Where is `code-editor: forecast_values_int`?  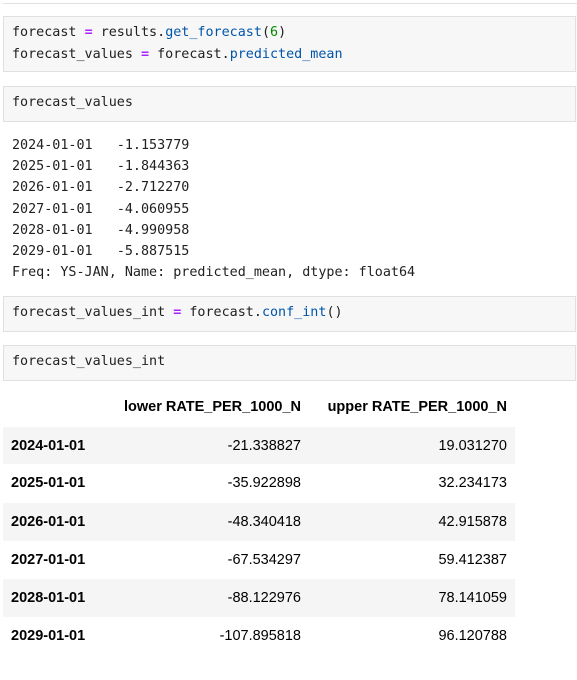 code-editor: forecast_values_int is located at coordinates (289, 362).